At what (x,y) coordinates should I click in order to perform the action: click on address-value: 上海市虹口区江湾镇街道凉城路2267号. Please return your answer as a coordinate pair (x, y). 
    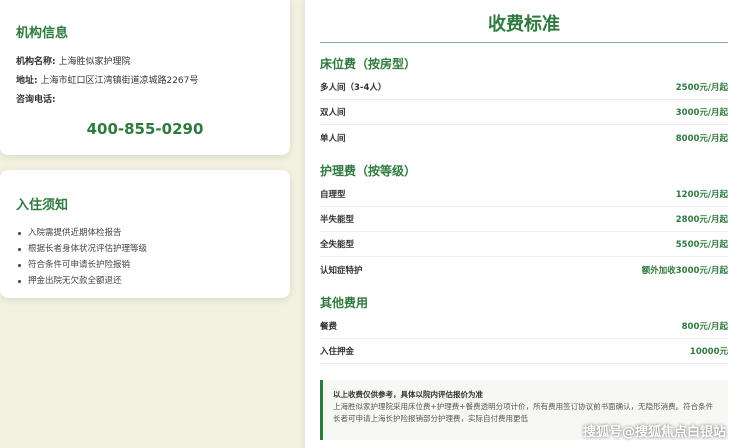
    Looking at the image, I should click on (119, 81).